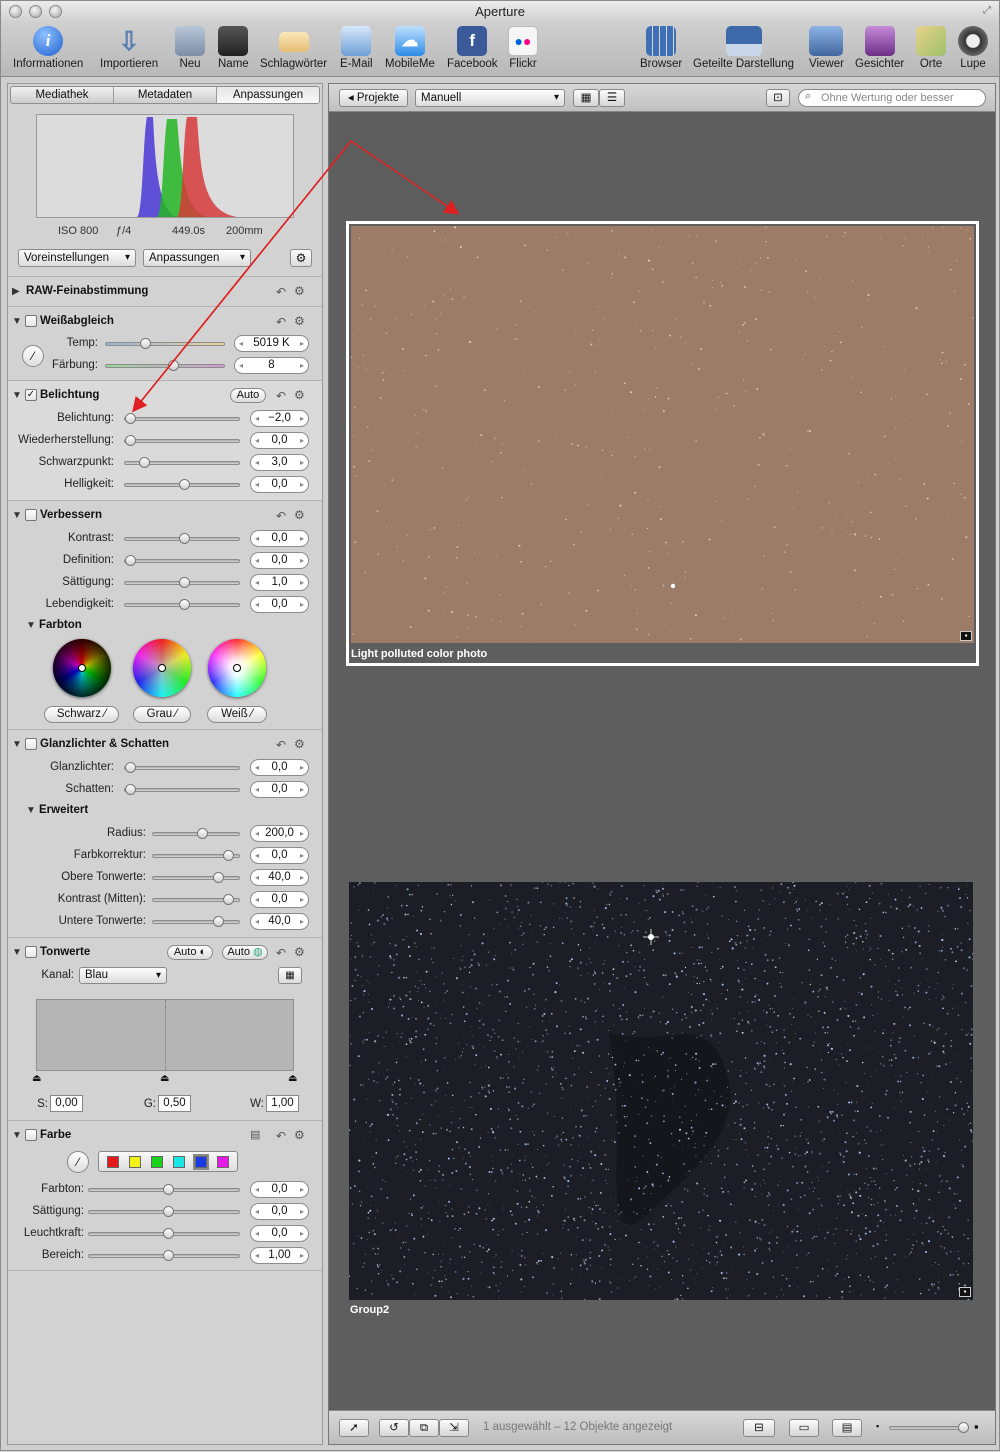 The image size is (1000, 1452). Describe the element at coordinates (804, 1428) in the screenshot. I see `single-view-icon: ▭` at that location.